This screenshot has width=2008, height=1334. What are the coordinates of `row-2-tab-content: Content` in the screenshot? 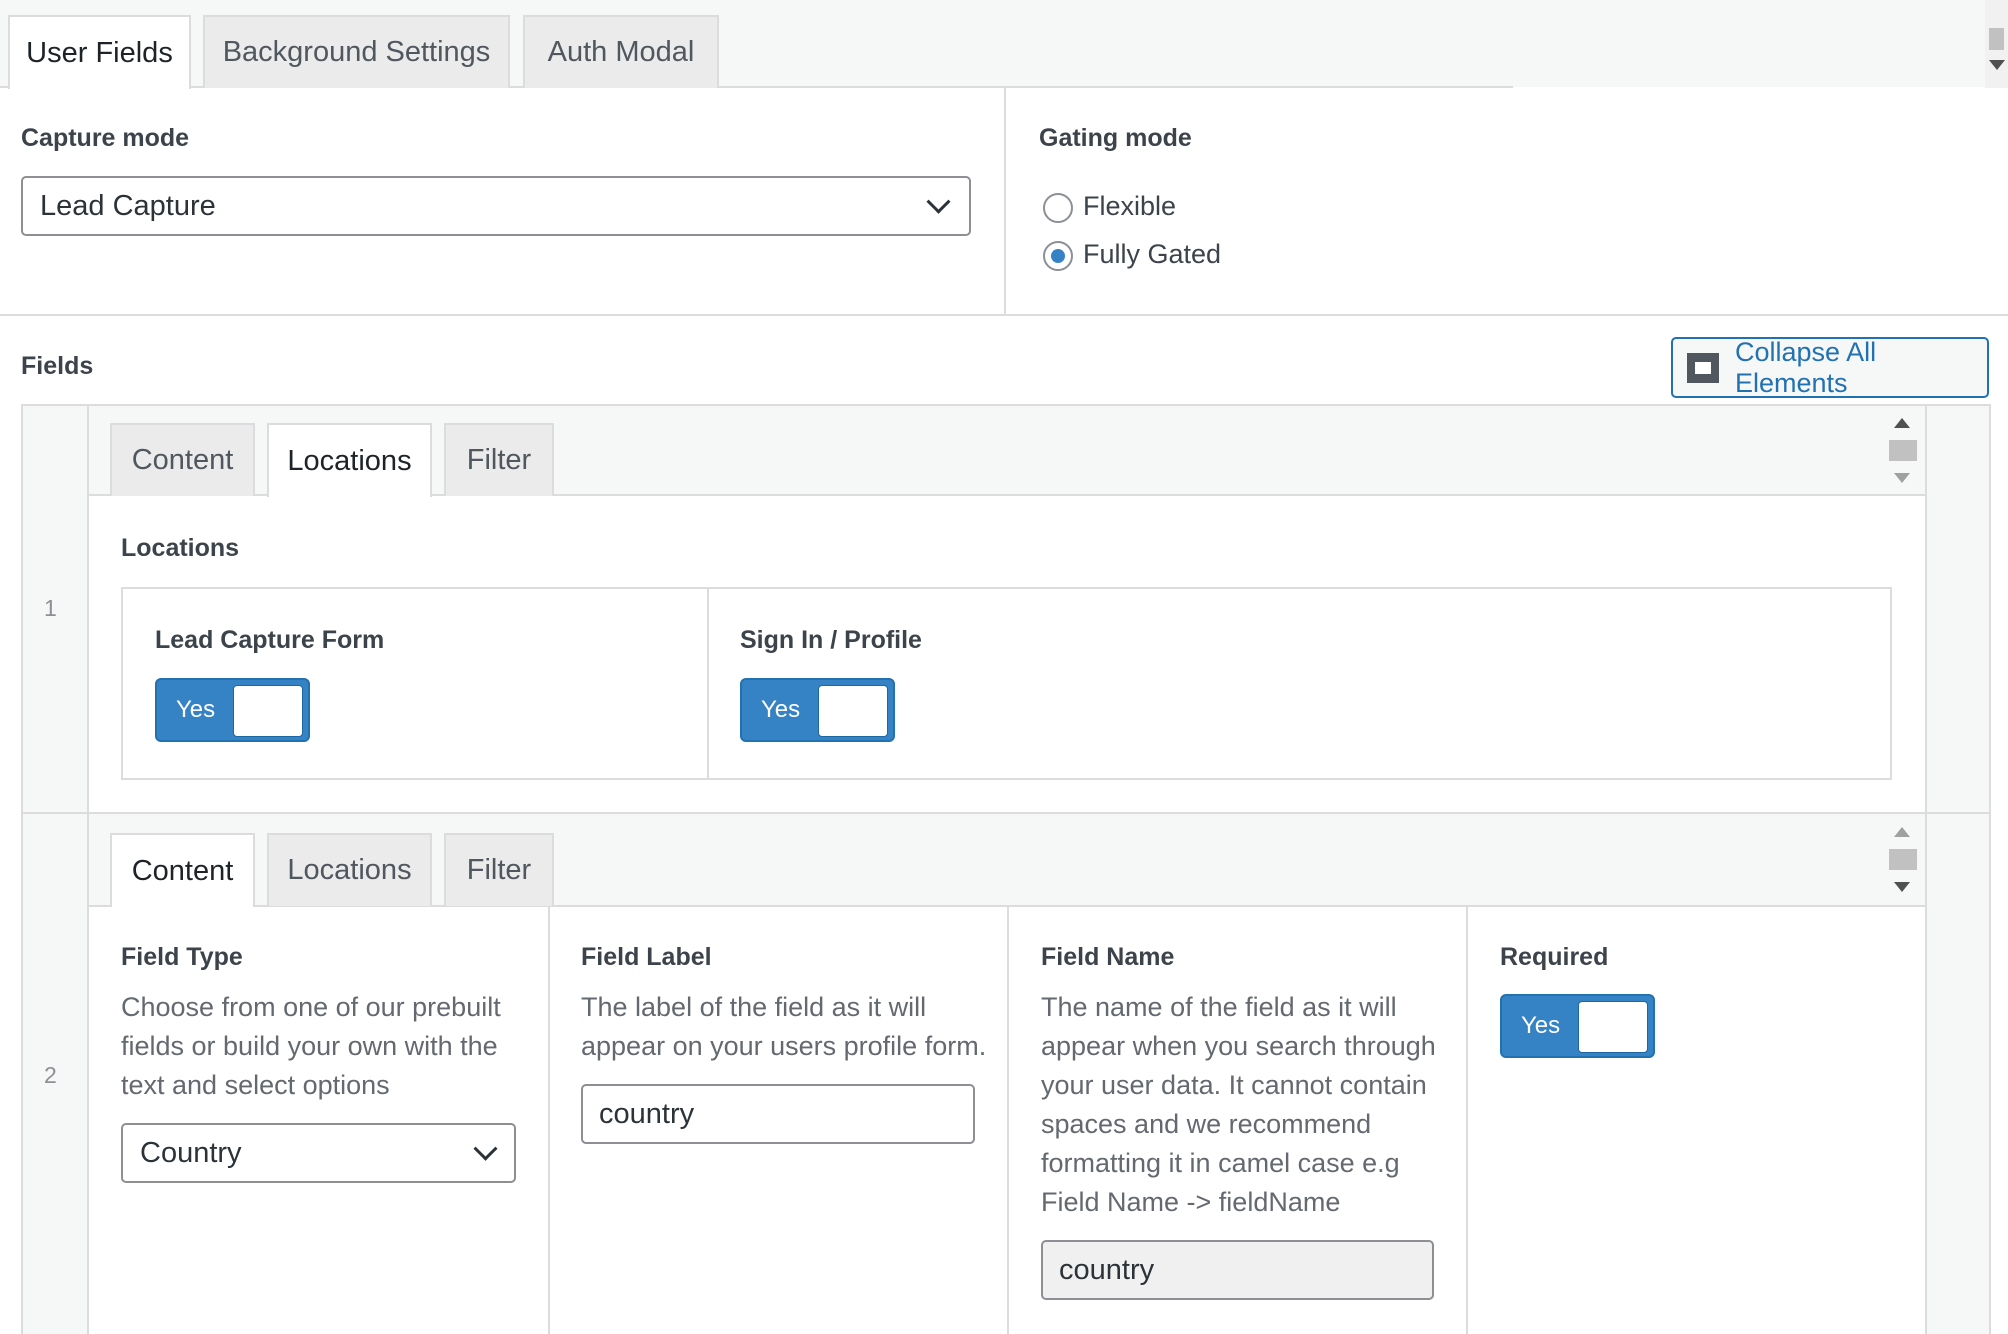 It's located at (182, 870).